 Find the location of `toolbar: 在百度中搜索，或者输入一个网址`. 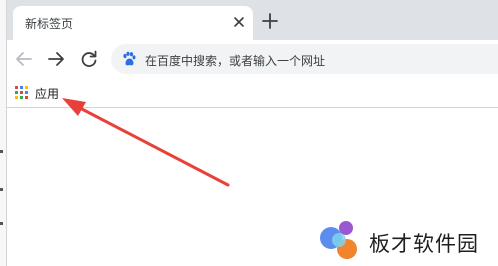

toolbar: 在百度中搜索，或者输入一个网址 is located at coordinates (252, 59).